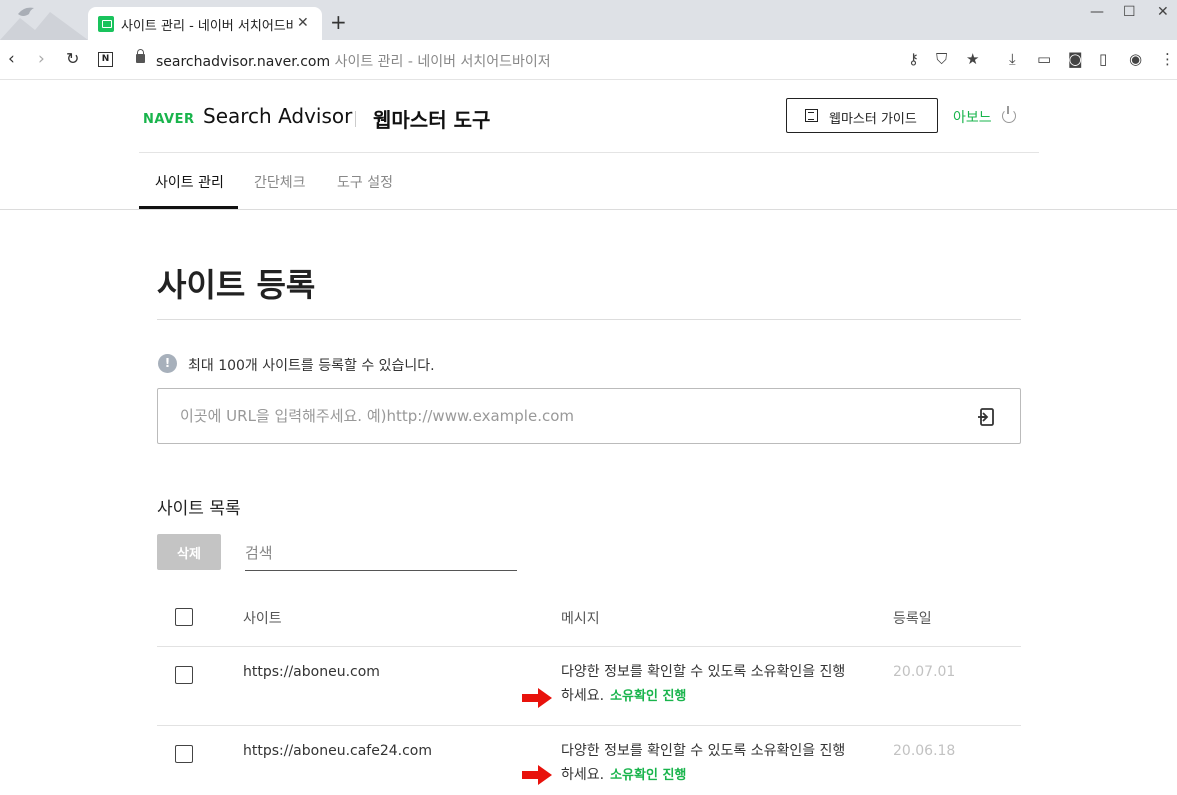 The height and width of the screenshot is (795, 1177). Describe the element at coordinates (189, 552) in the screenshot. I see `delete-button: 삭제` at that location.